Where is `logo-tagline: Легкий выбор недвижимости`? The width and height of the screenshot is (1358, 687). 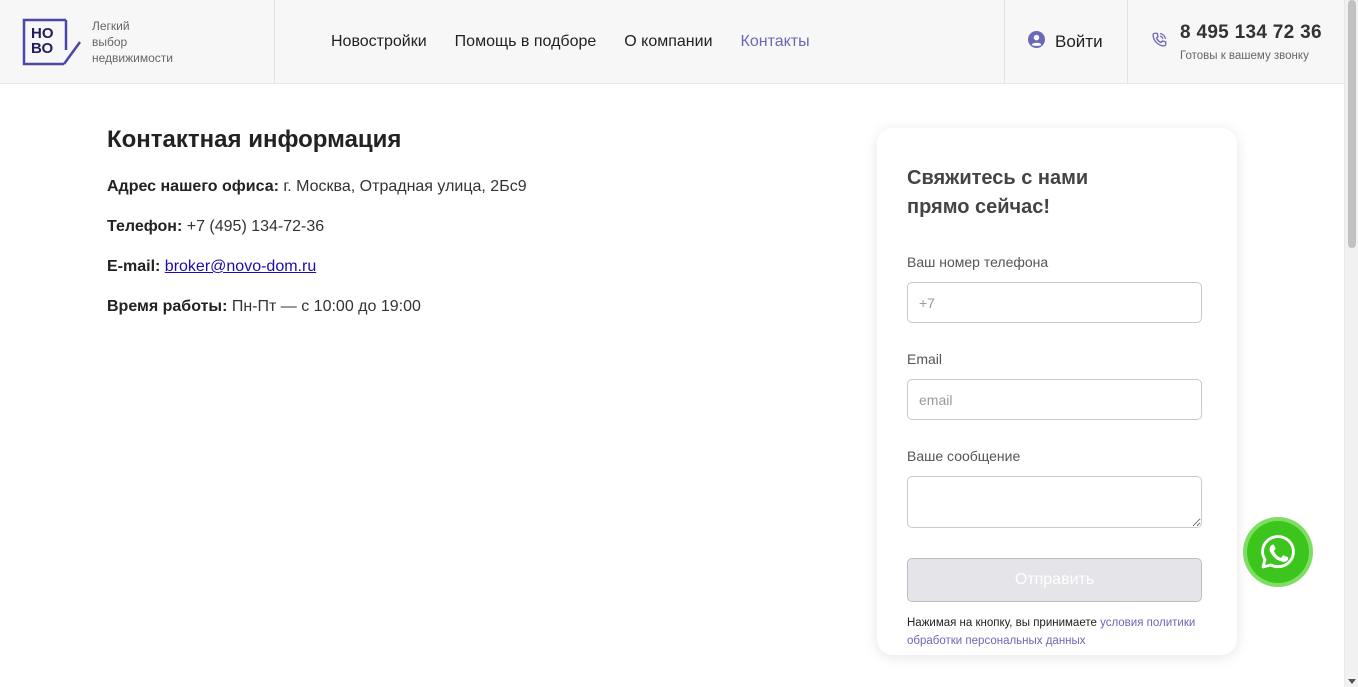 logo-tagline: Легкий выбор недвижимости is located at coordinates (132, 42).